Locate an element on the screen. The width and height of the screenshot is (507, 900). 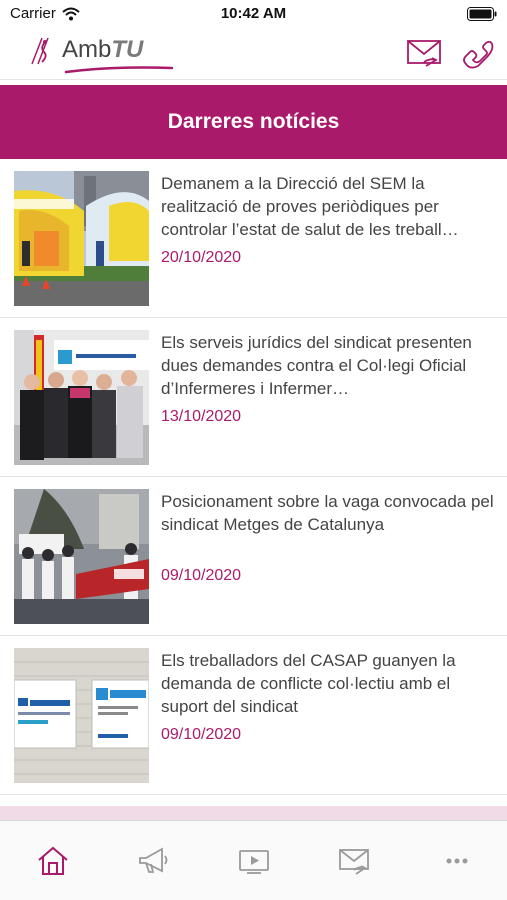
logo-text-accent: TU is located at coordinates (127, 49).